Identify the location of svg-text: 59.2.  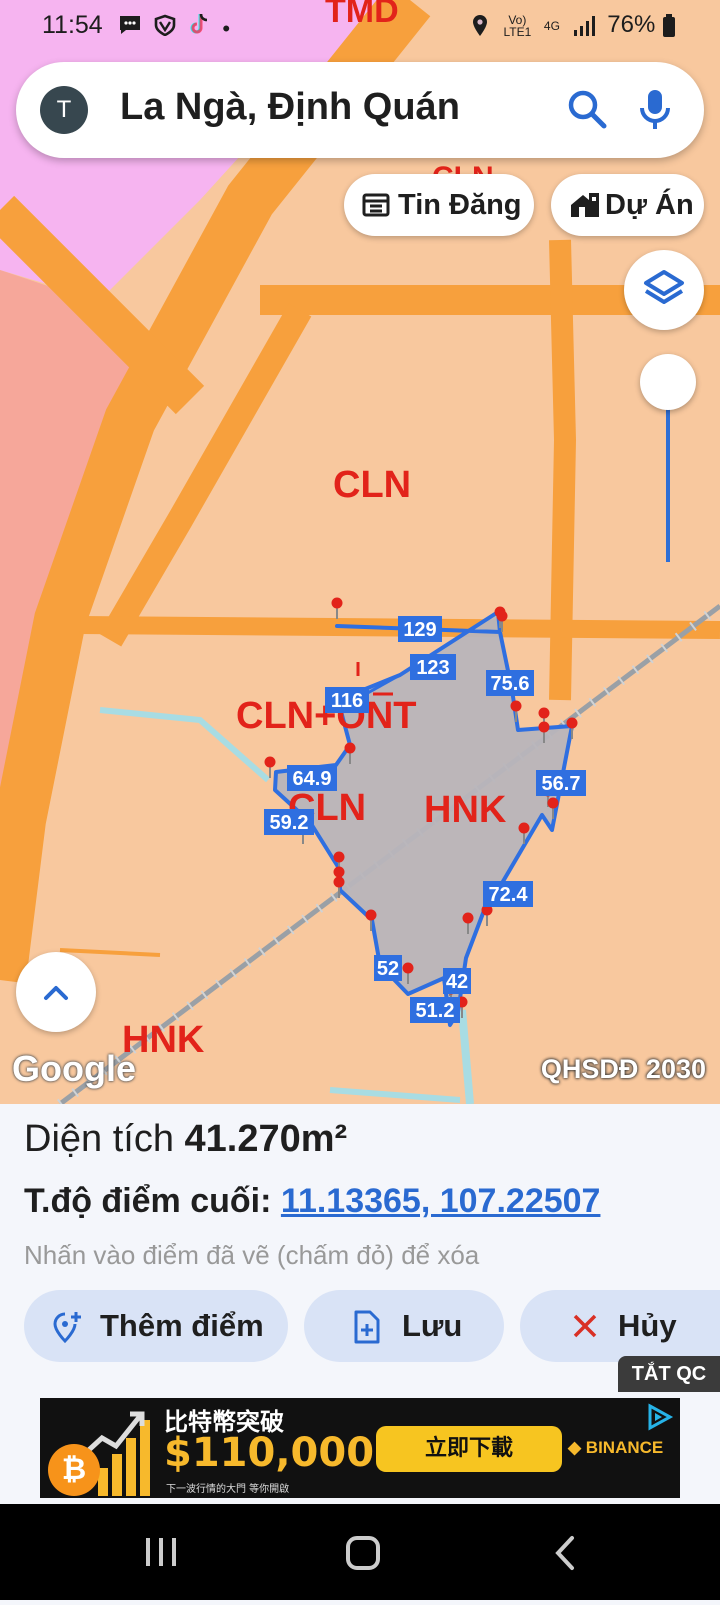
(289, 823).